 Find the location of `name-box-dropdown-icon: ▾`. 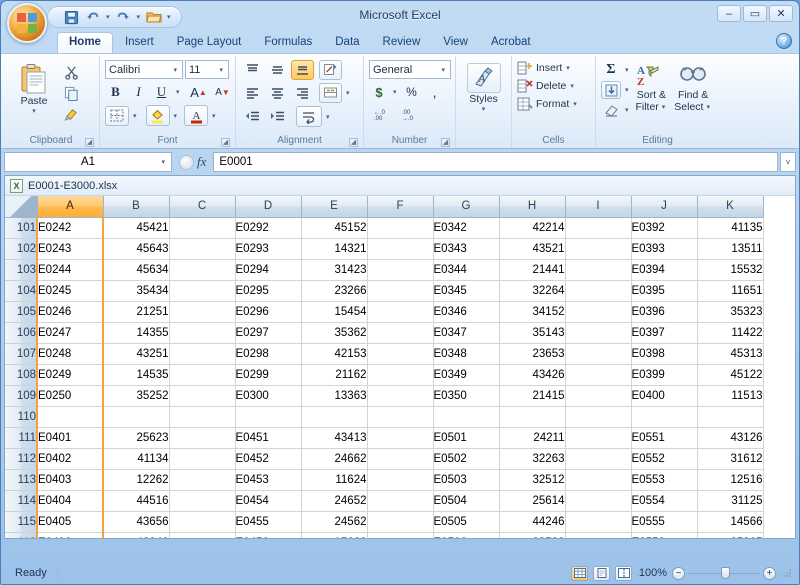

name-box-dropdown-icon: ▾ is located at coordinates (163, 162).